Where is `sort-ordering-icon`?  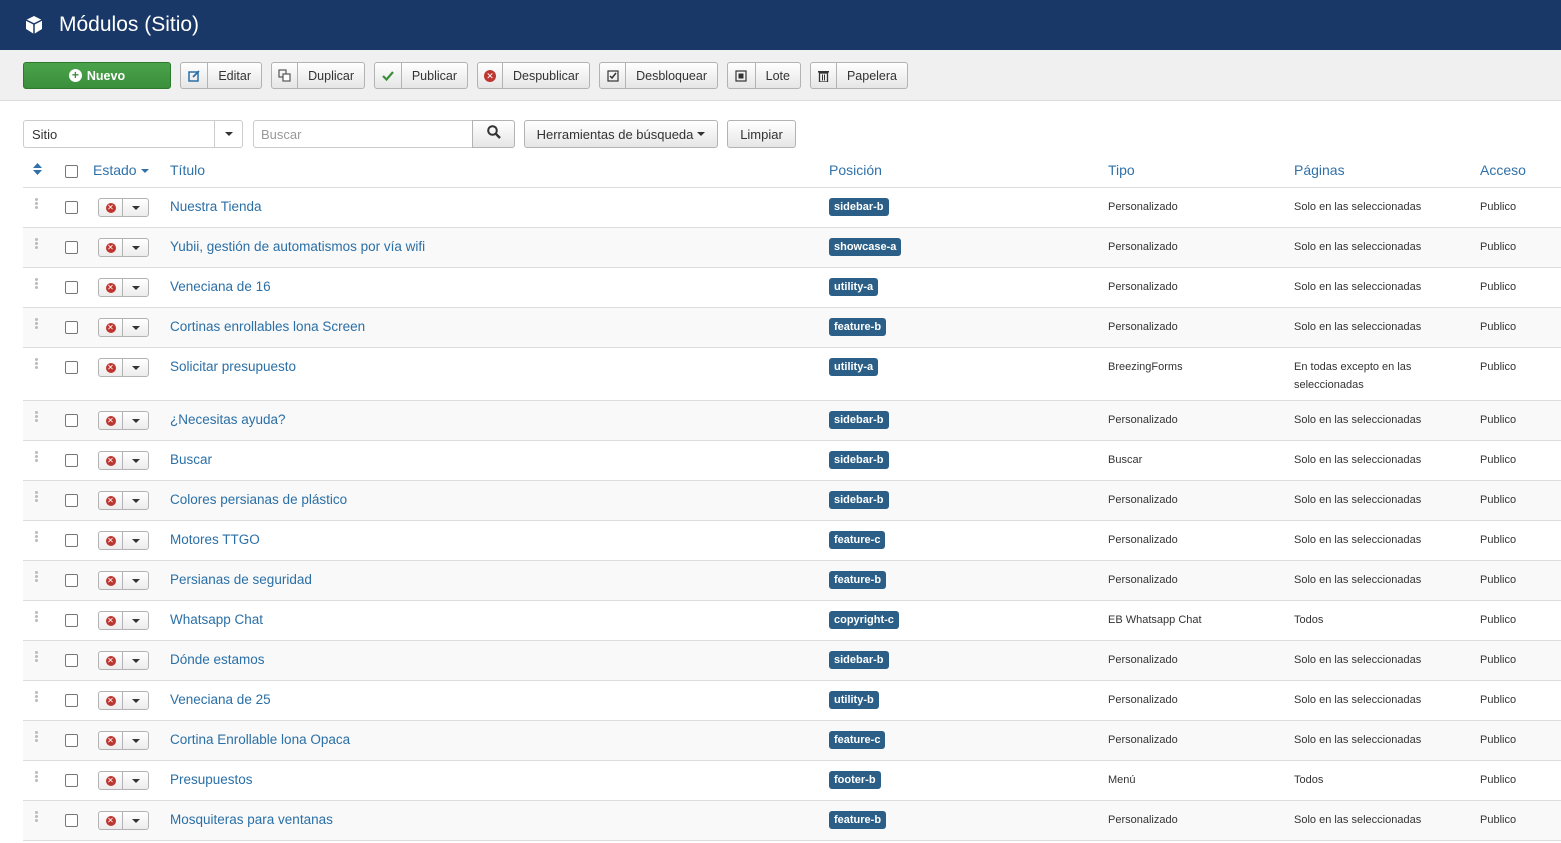
sort-ordering-icon is located at coordinates (37, 170).